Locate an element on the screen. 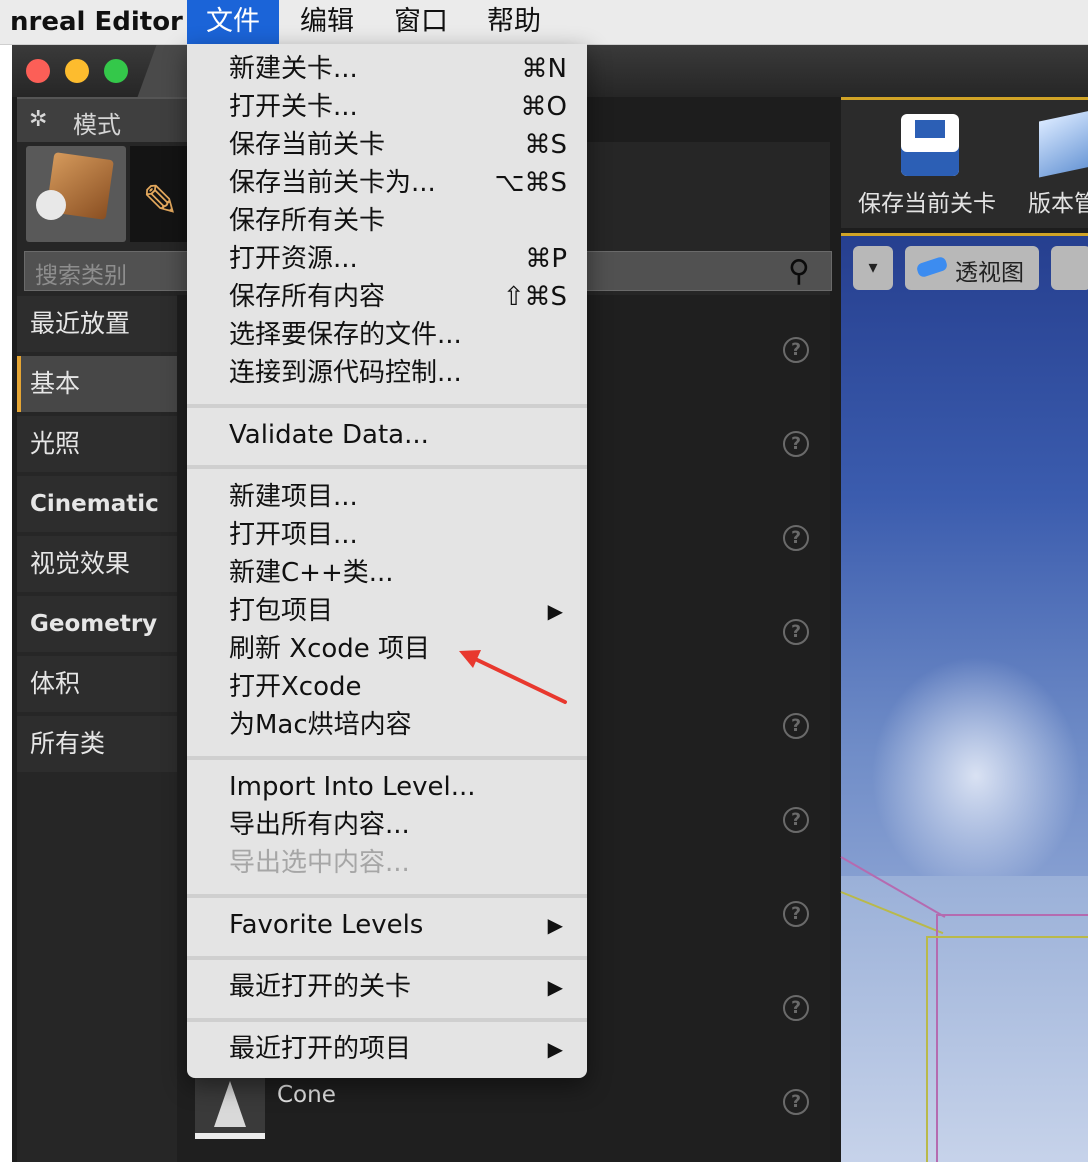 The height and width of the screenshot is (1162, 1088). menu-item-favorite-levels: Favorite Levels ▶ is located at coordinates (387, 925).